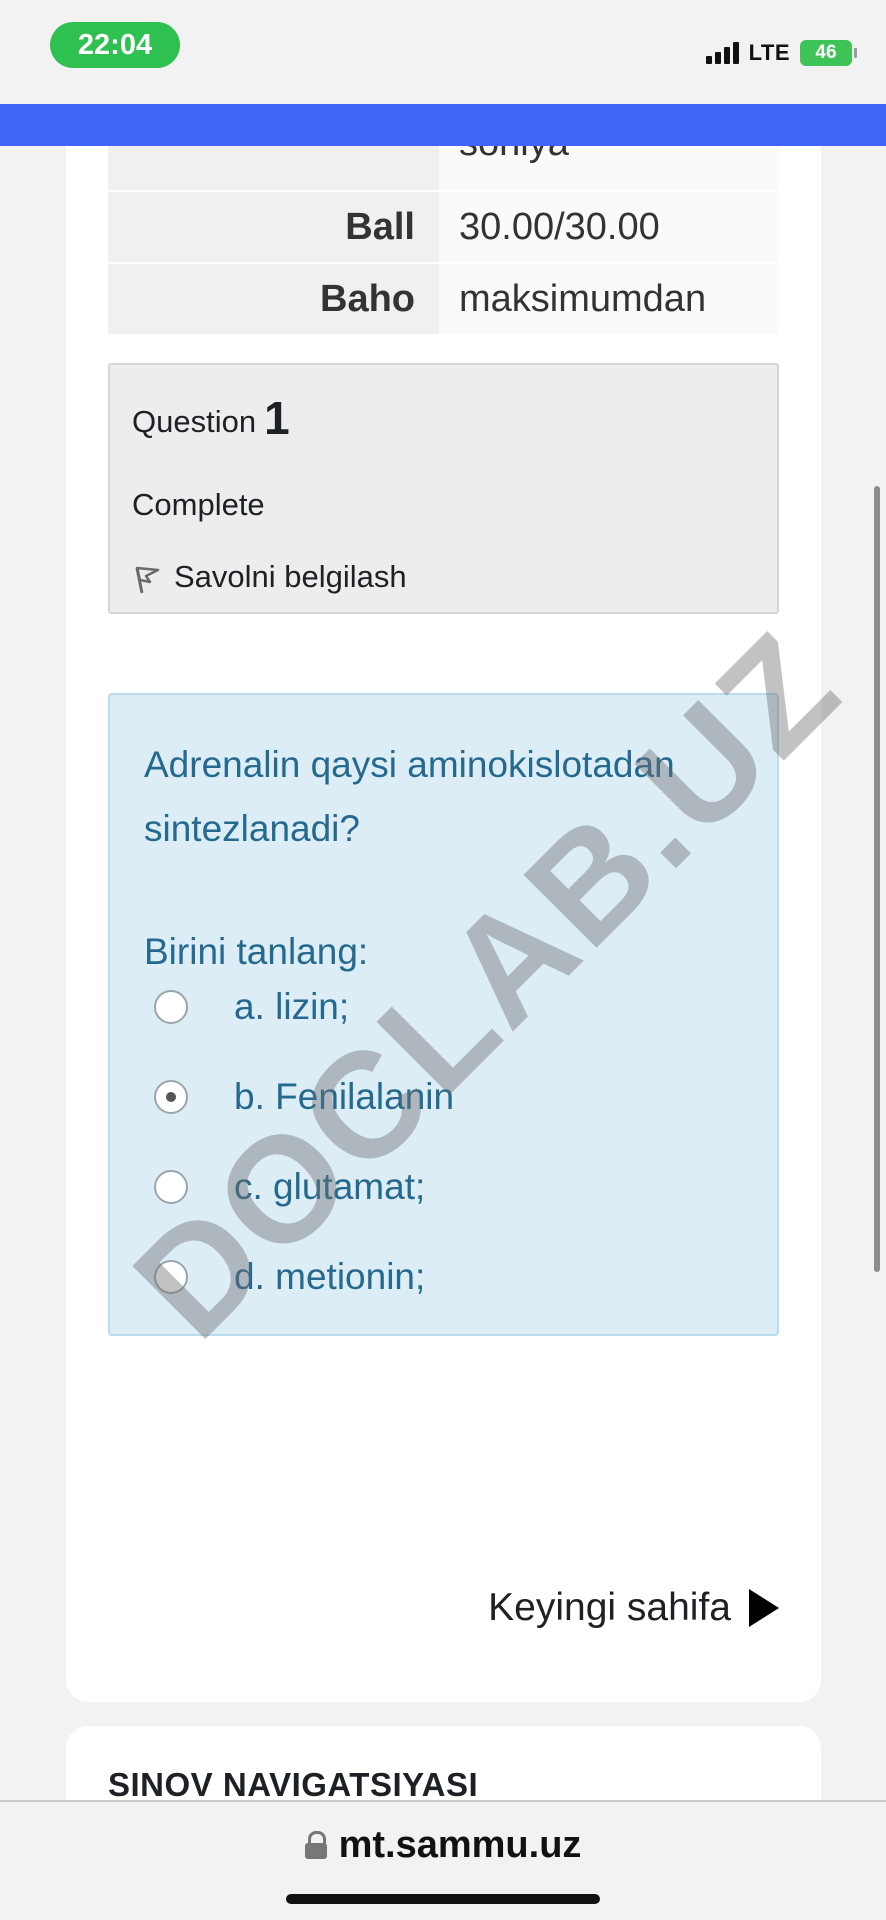  What do you see at coordinates (443, 488) in the screenshot?
I see `question-info-box: Question 1 Complete Savolni belgilash` at bounding box center [443, 488].